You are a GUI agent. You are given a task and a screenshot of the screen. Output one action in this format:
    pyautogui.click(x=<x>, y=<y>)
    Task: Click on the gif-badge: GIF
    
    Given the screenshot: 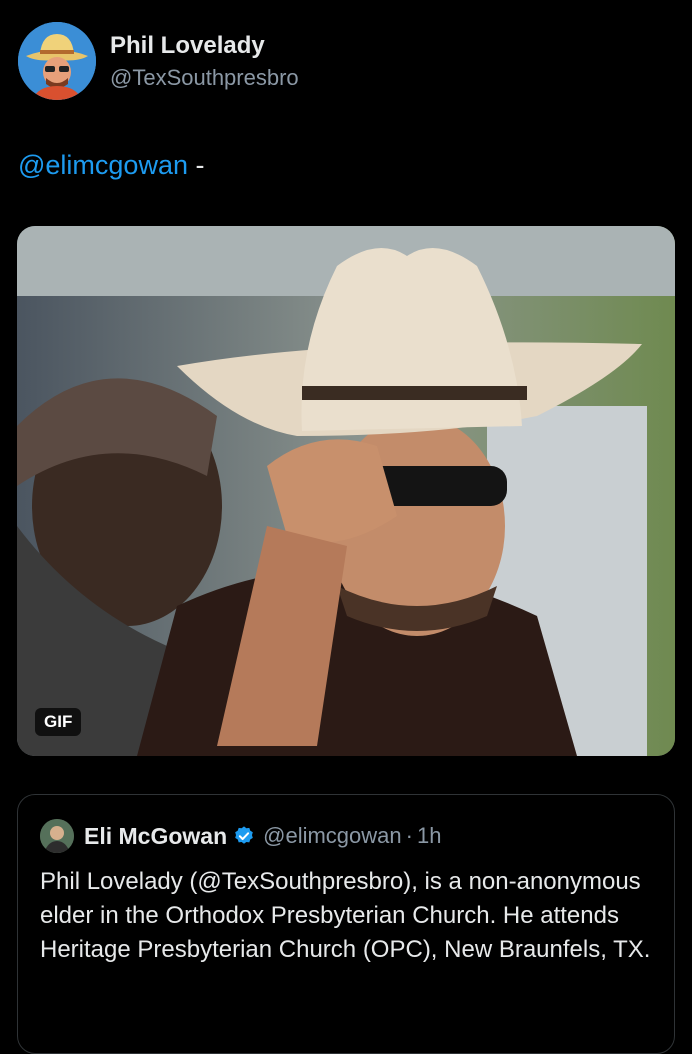 What is the action you would take?
    pyautogui.click(x=58, y=722)
    